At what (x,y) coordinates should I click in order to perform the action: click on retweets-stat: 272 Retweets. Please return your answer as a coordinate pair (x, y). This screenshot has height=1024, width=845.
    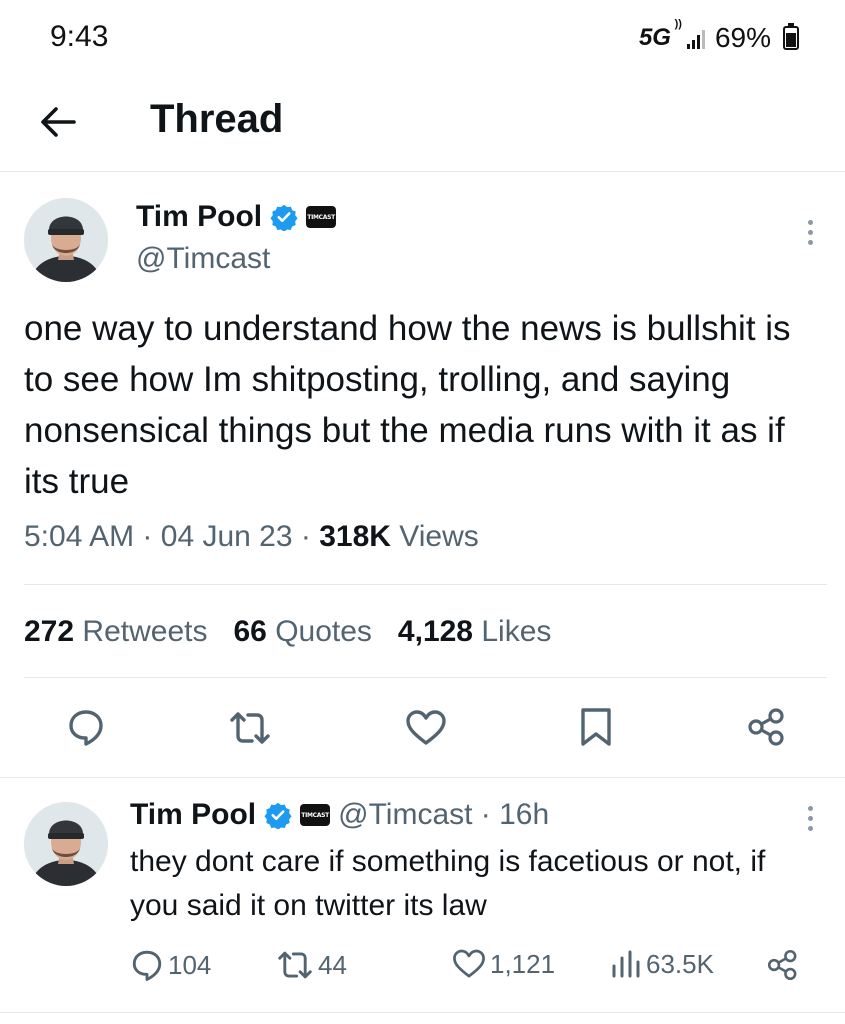
    Looking at the image, I should click on (115, 632).